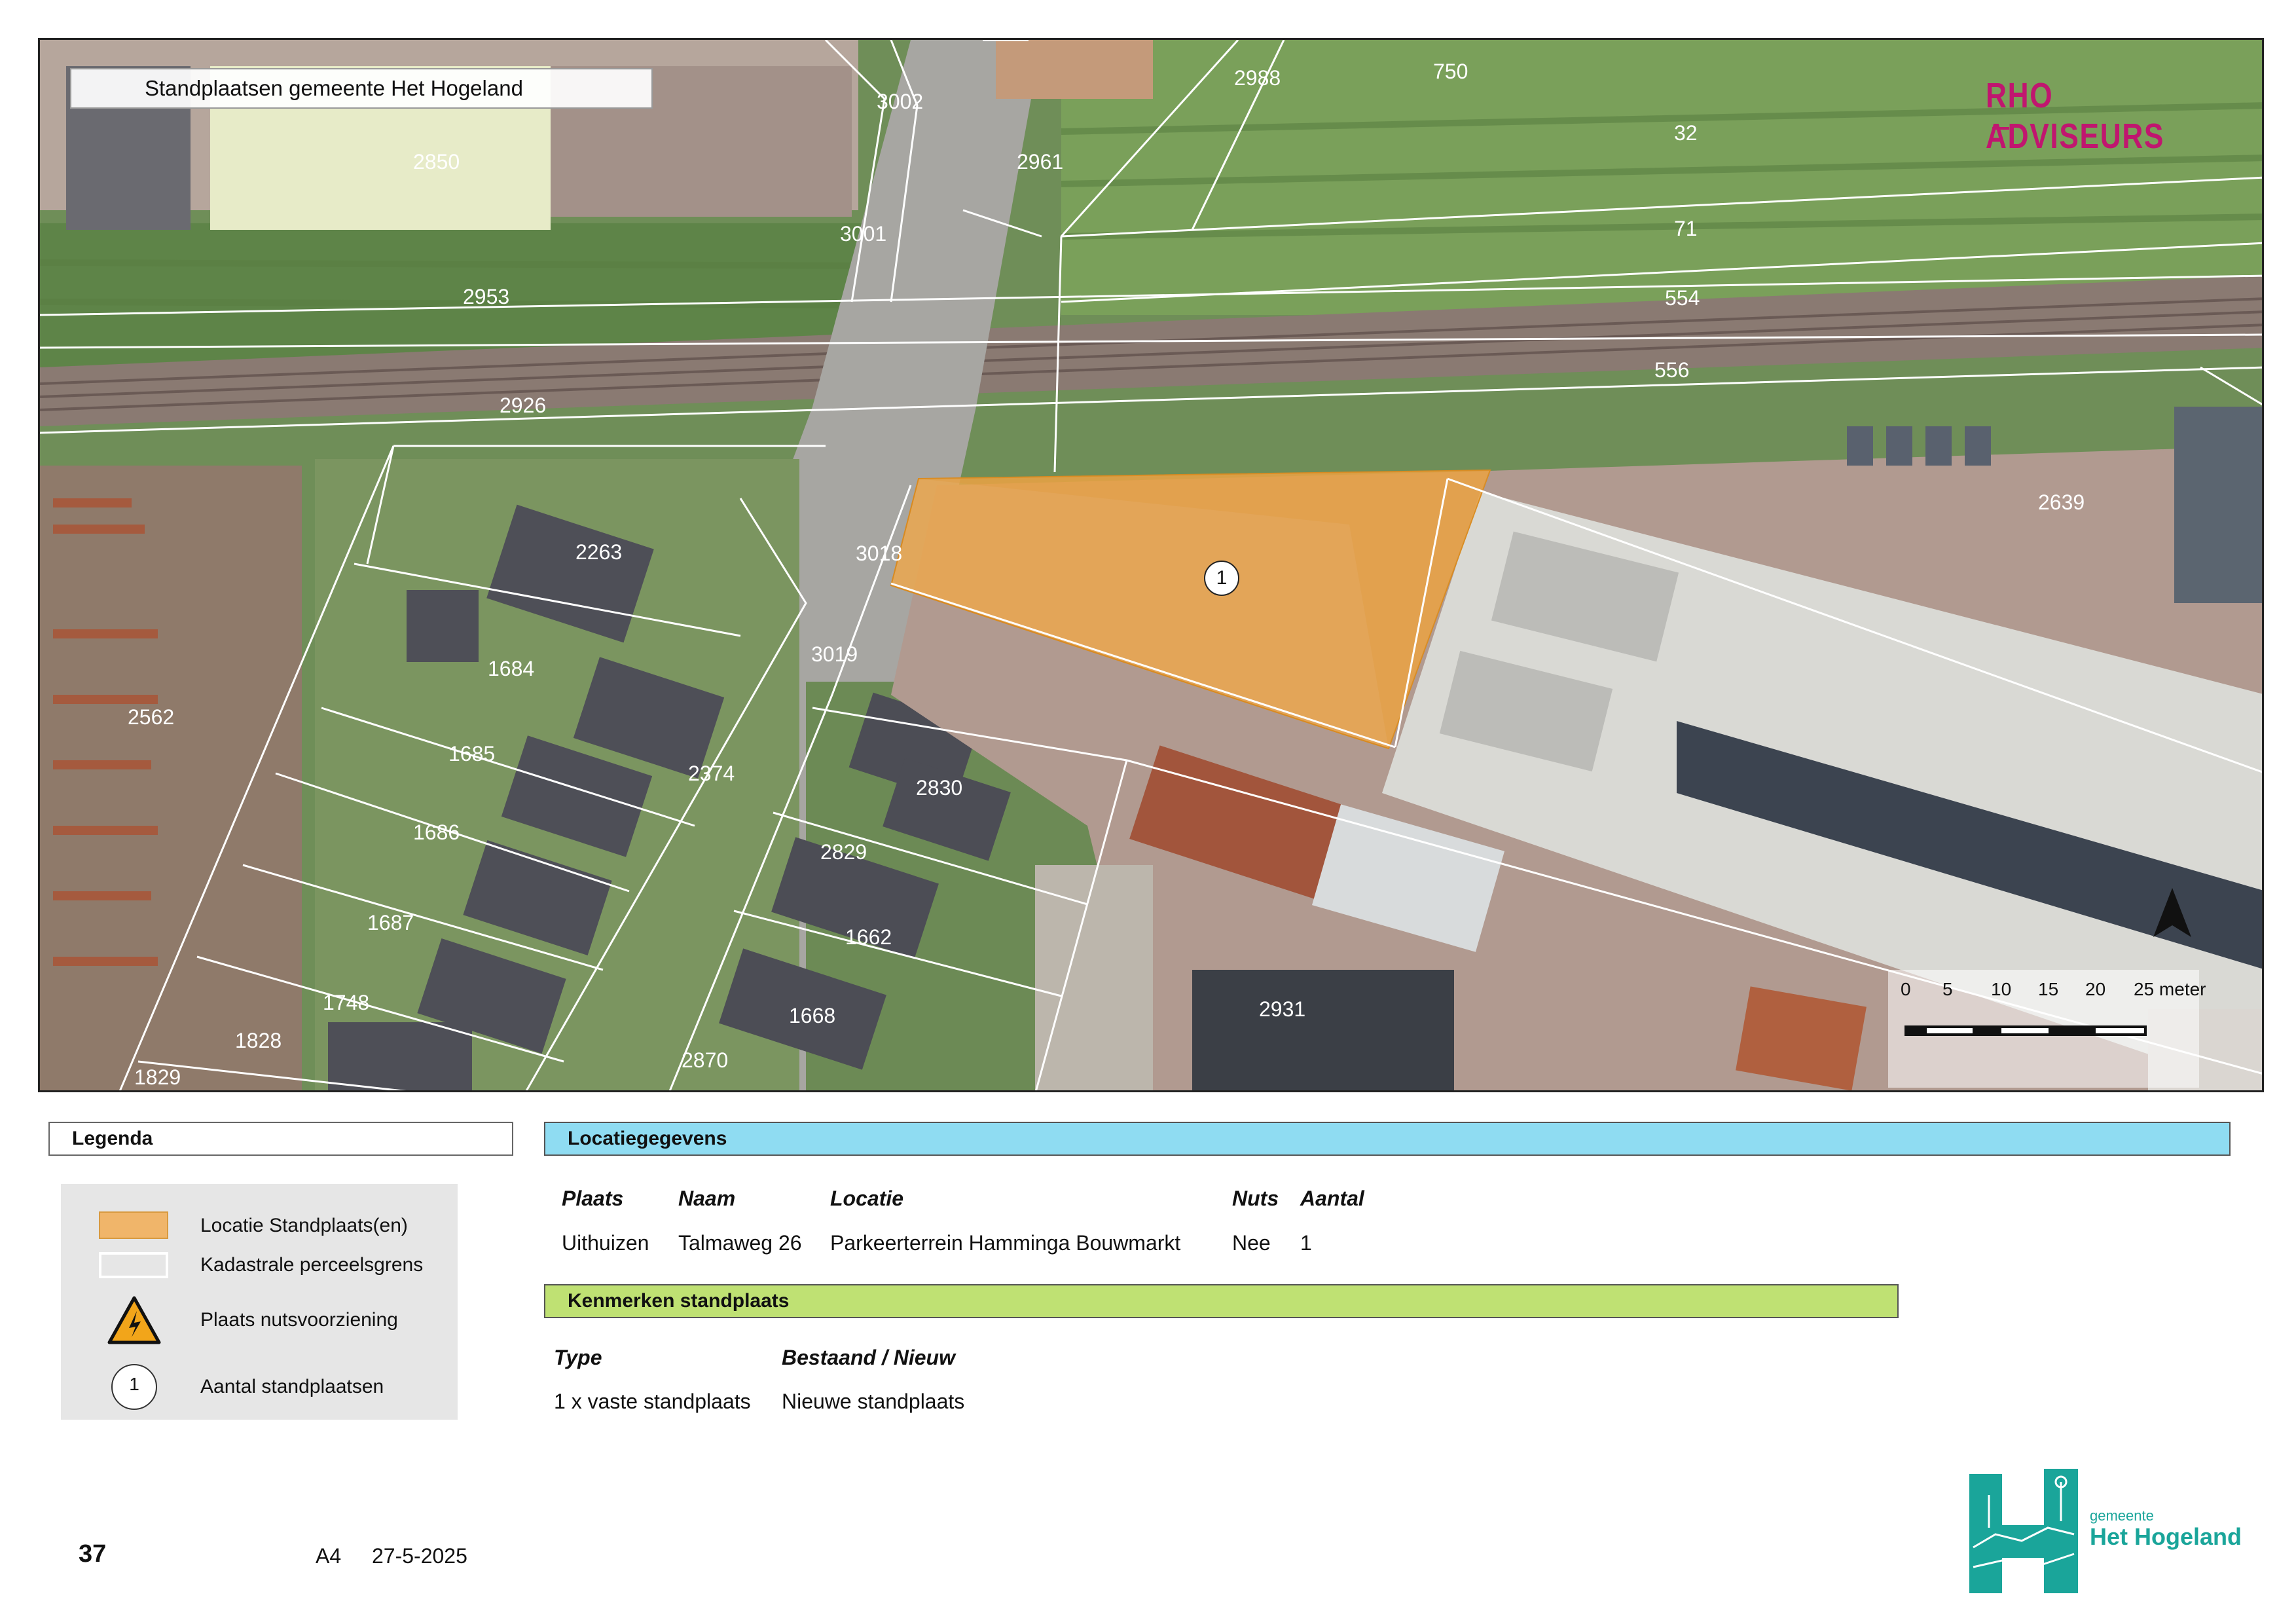 The height and width of the screenshot is (1624, 2296). Describe the element at coordinates (834, 654) in the screenshot. I see `parcel-label: 3019` at that location.